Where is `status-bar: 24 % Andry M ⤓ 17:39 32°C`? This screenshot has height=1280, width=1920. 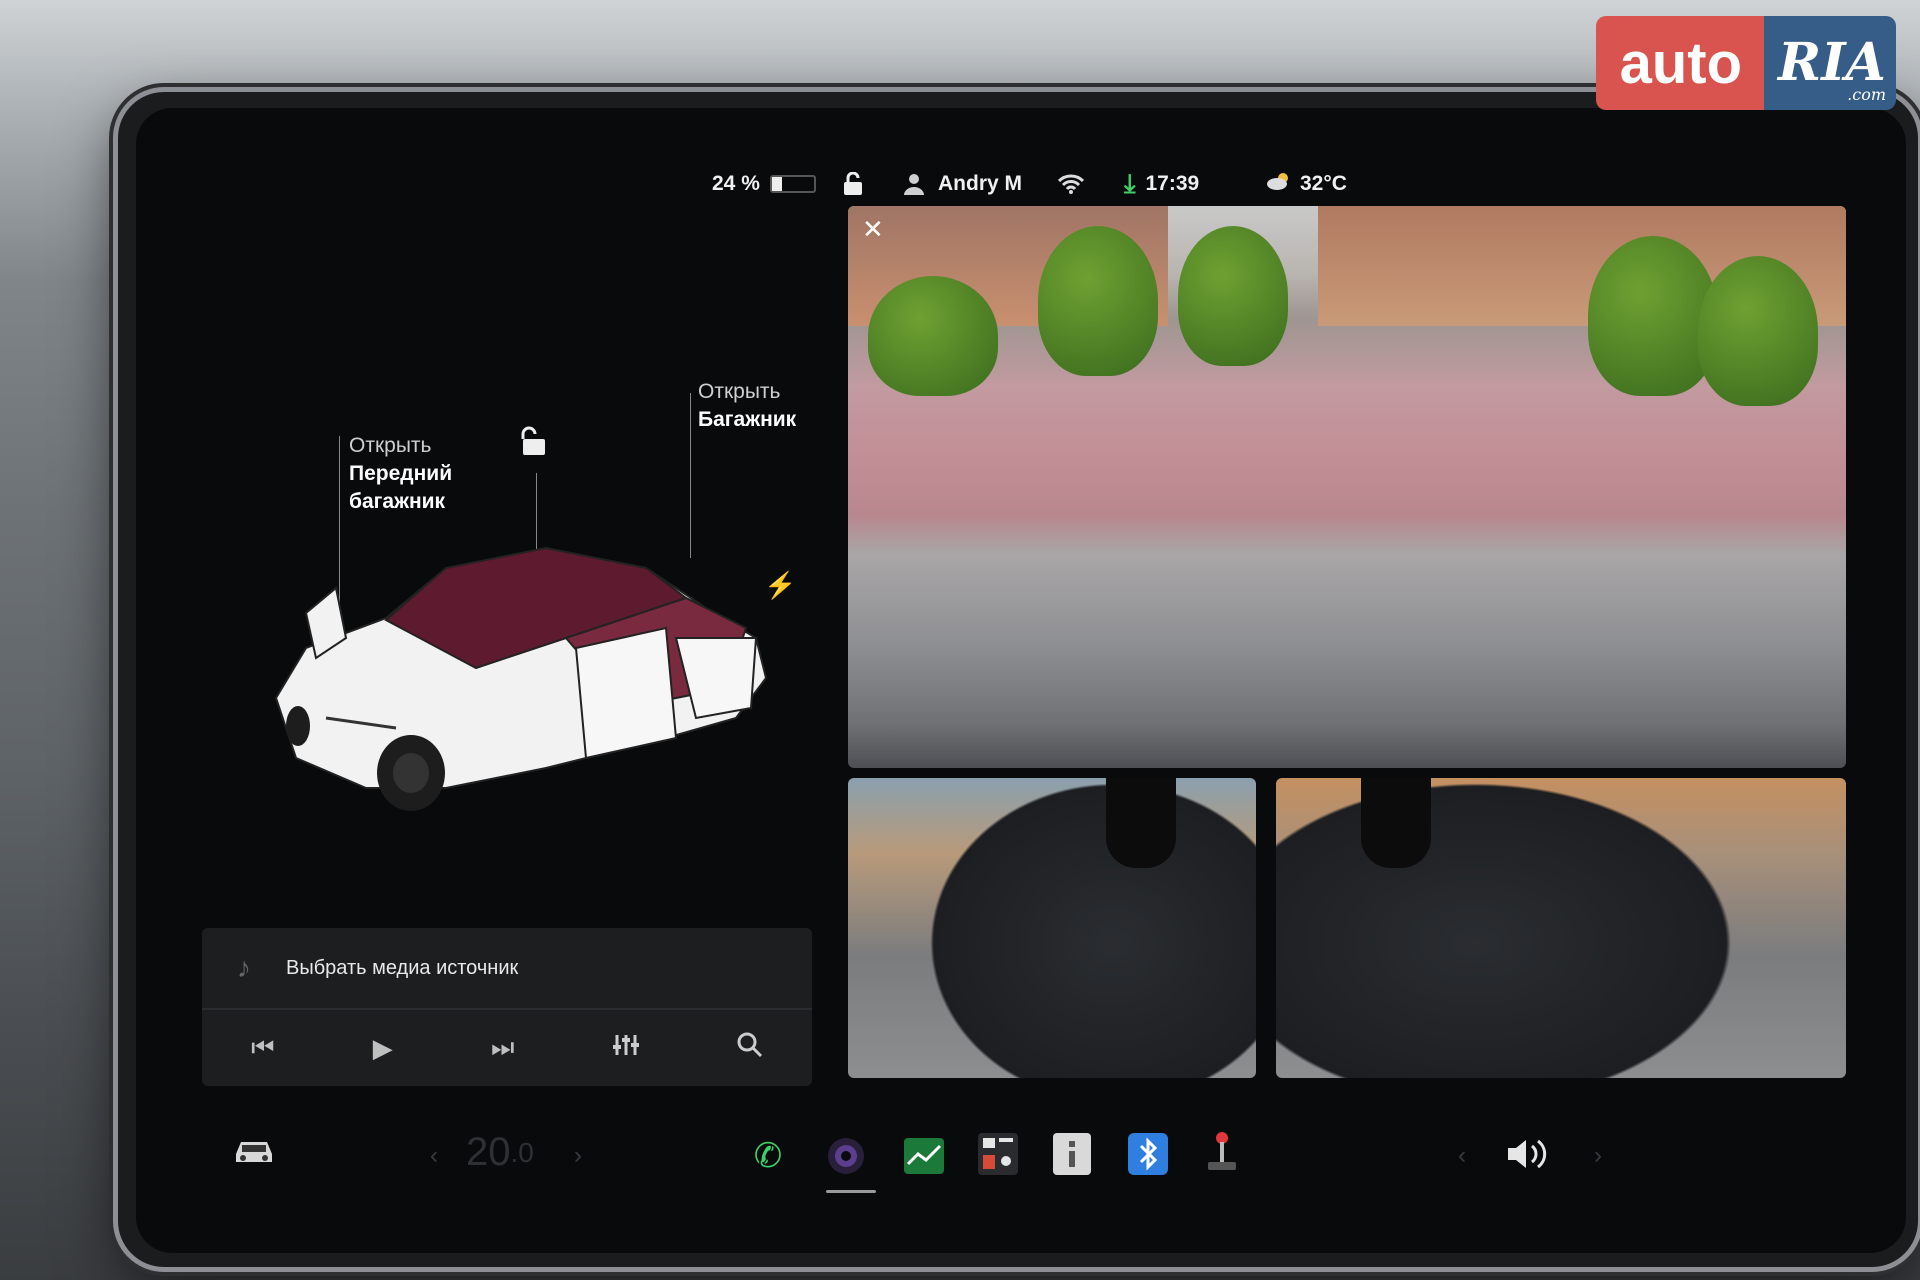
status-bar: 24 % Andry M ⤓ 17:39 32°C is located at coordinates (1021, 184).